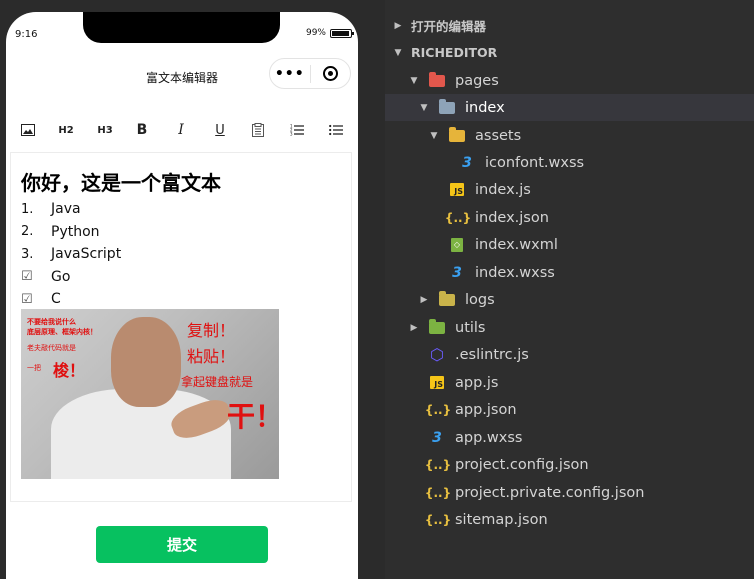  Describe the element at coordinates (28, 130) in the screenshot. I see `image-icon` at that location.